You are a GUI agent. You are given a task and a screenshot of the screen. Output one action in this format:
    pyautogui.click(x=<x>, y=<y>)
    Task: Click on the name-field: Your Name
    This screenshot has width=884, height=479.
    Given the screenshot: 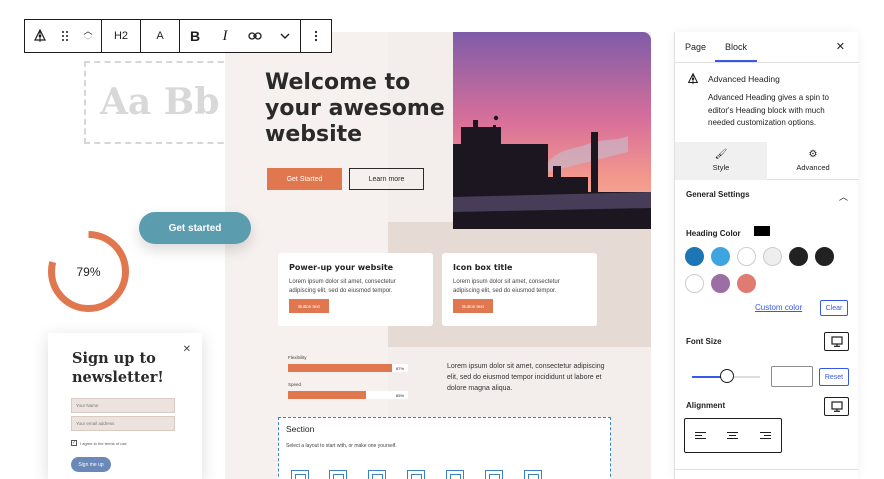 What is the action you would take?
    pyautogui.click(x=123, y=405)
    